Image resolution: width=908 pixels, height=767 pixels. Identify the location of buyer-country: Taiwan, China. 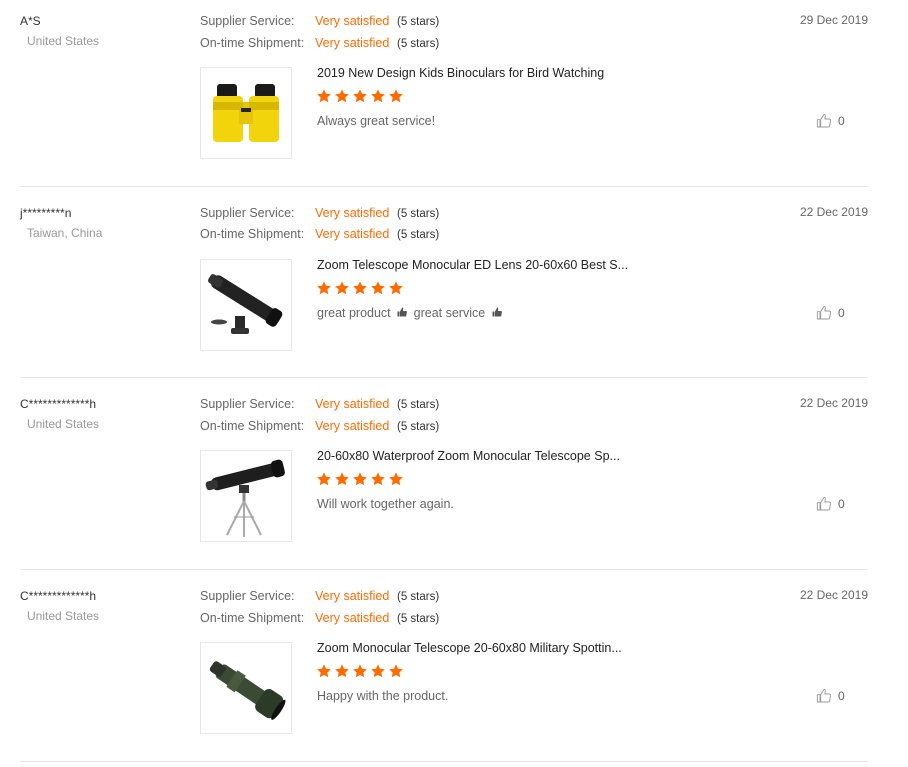
(65, 233).